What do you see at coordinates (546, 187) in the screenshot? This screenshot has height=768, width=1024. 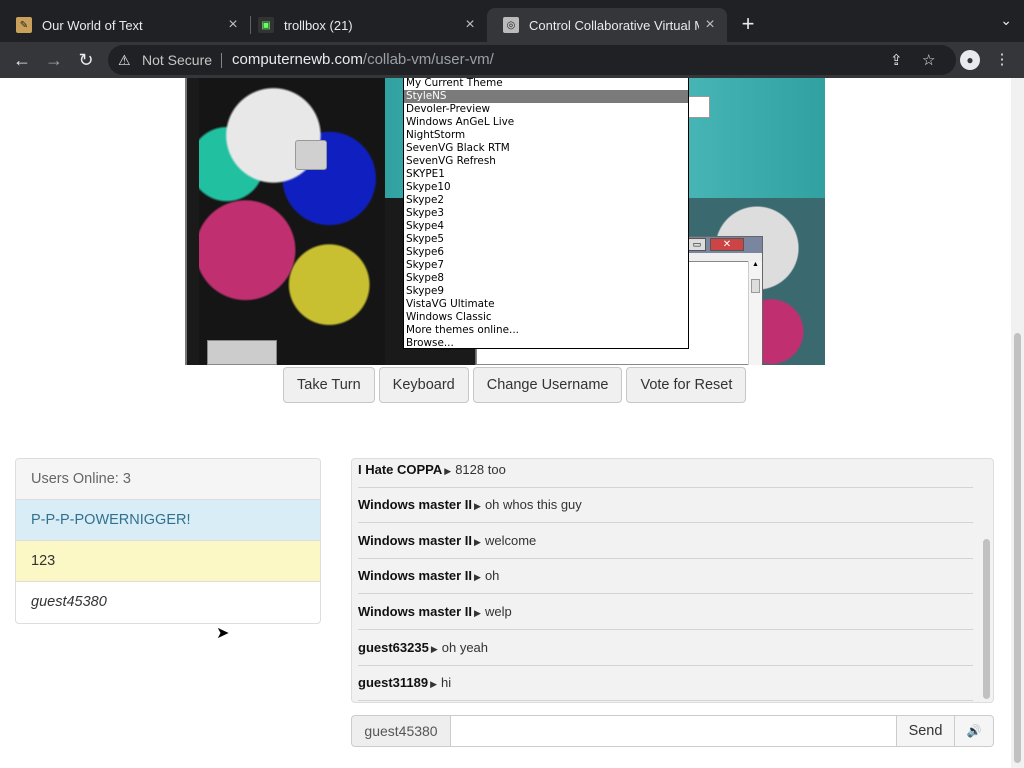 I see `theme-option: Skype10` at bounding box center [546, 187].